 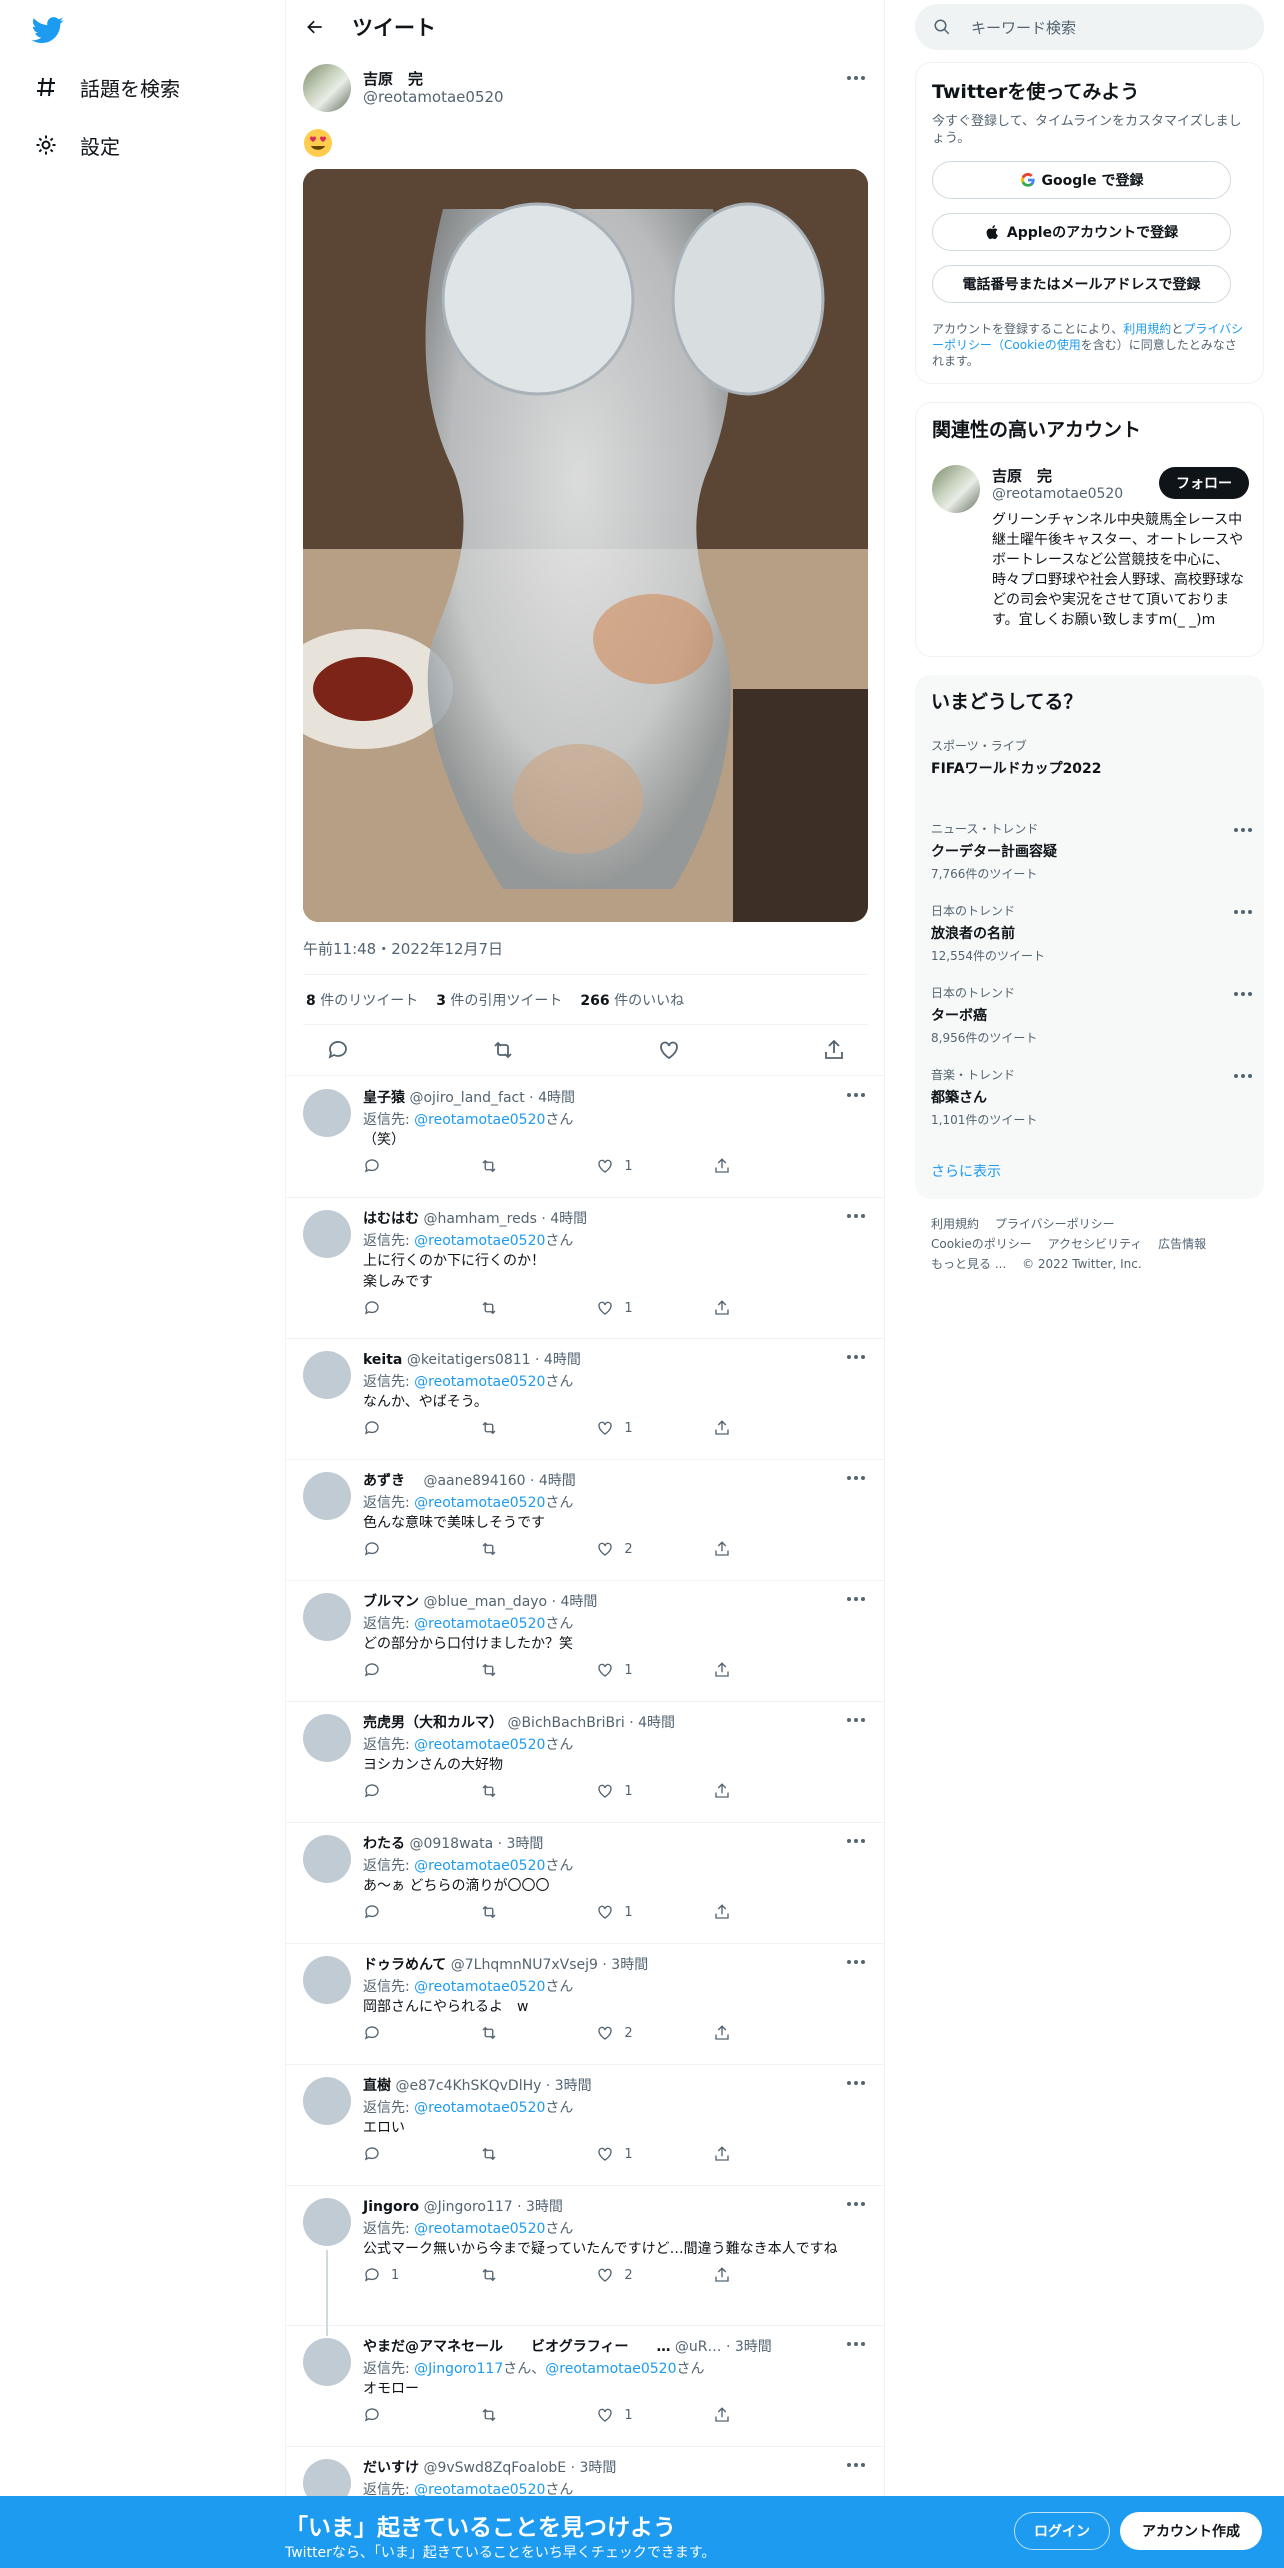 What do you see at coordinates (403, 948) in the screenshot?
I see `tweet-timestamp: 午前11:48・2022年12月7日` at bounding box center [403, 948].